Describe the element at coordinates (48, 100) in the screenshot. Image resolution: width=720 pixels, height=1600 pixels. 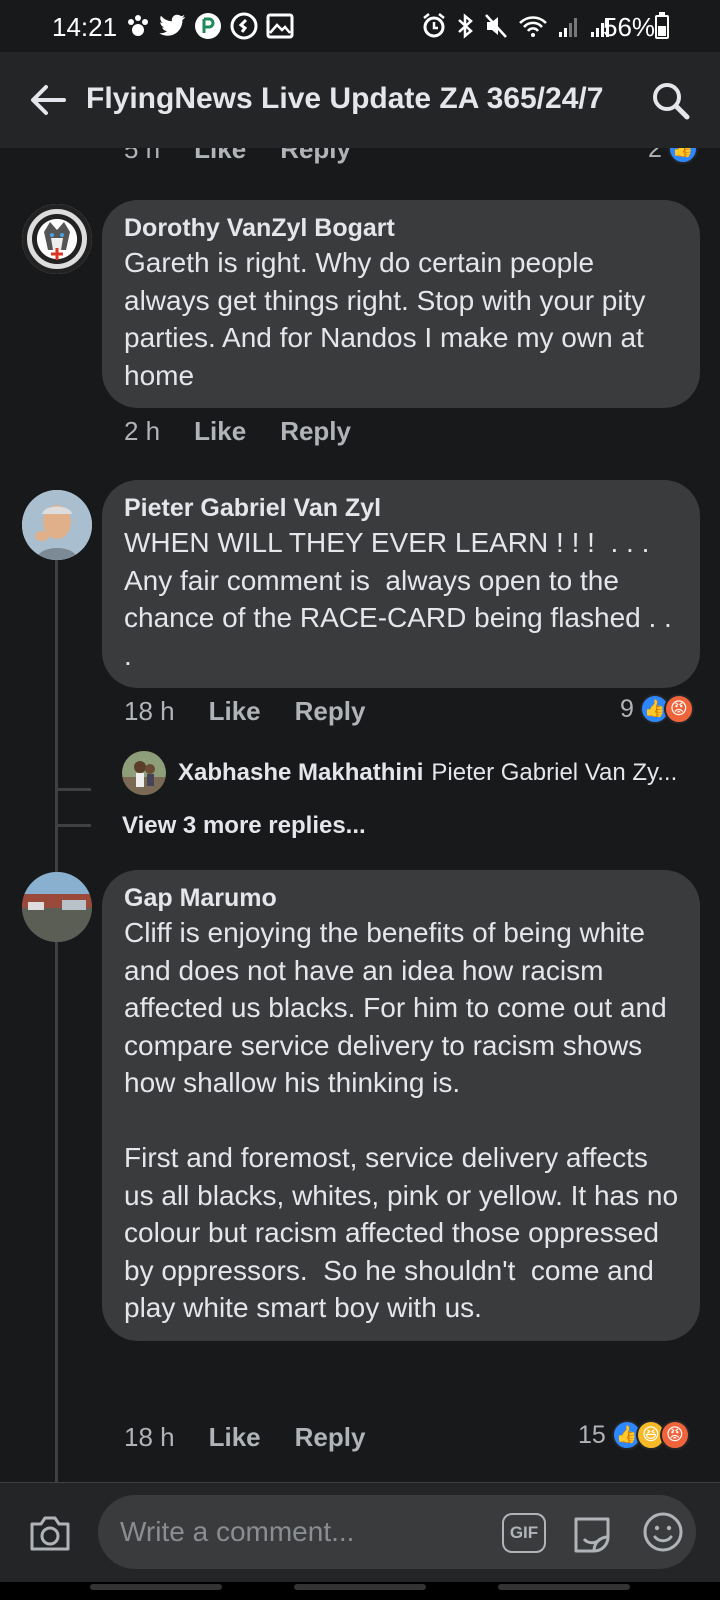
I see `back-arrow-icon` at that location.